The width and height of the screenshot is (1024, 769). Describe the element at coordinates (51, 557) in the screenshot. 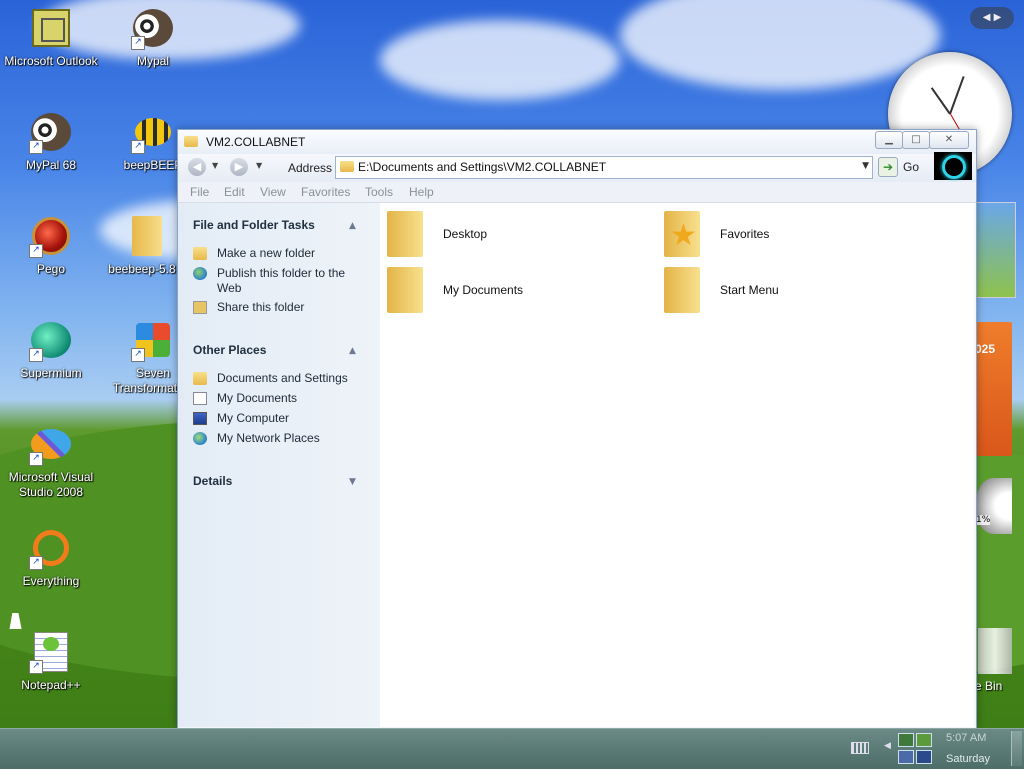

I see `desktop-icon-everything: ↗ Everything` at that location.